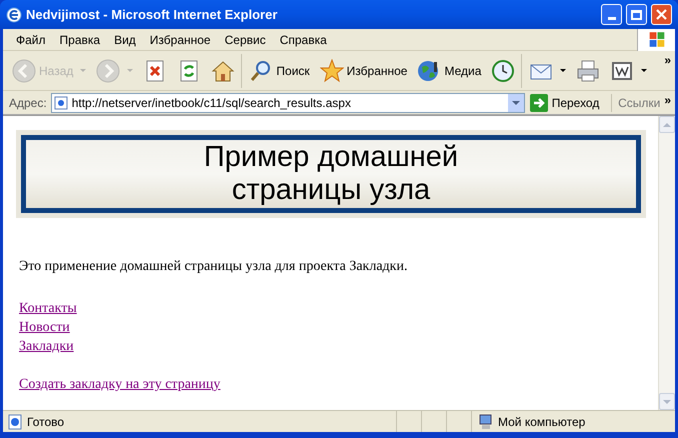  I want to click on toolbar-button: Медиа, so click(449, 71).